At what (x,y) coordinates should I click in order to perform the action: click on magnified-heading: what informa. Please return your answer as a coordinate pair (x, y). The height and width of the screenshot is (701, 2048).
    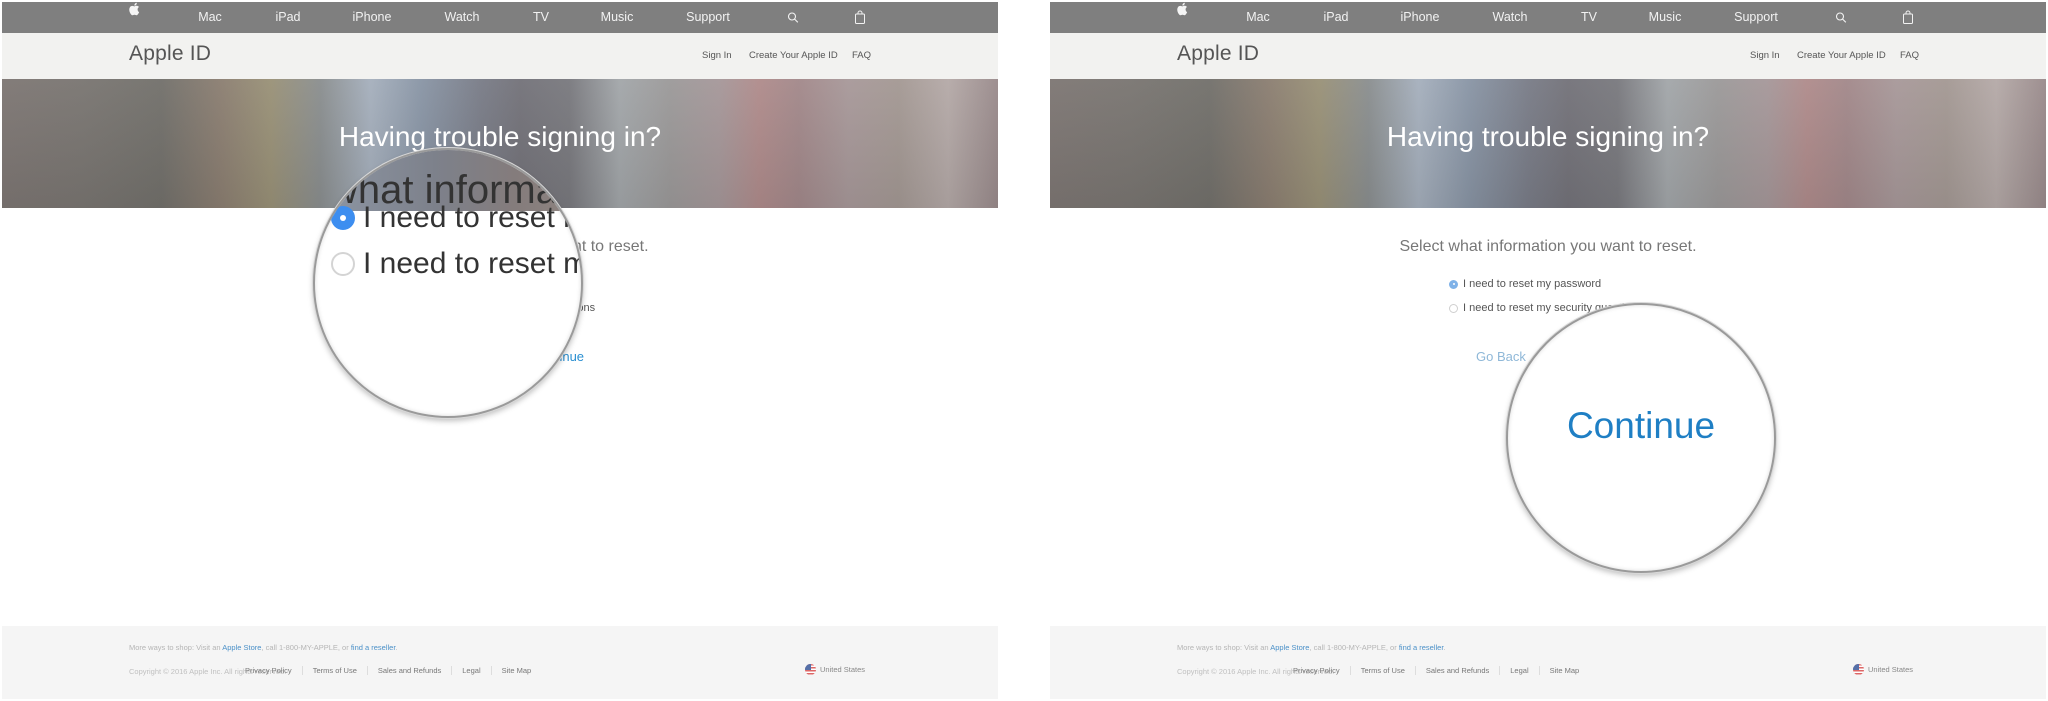
    Looking at the image, I should click on (443, 190).